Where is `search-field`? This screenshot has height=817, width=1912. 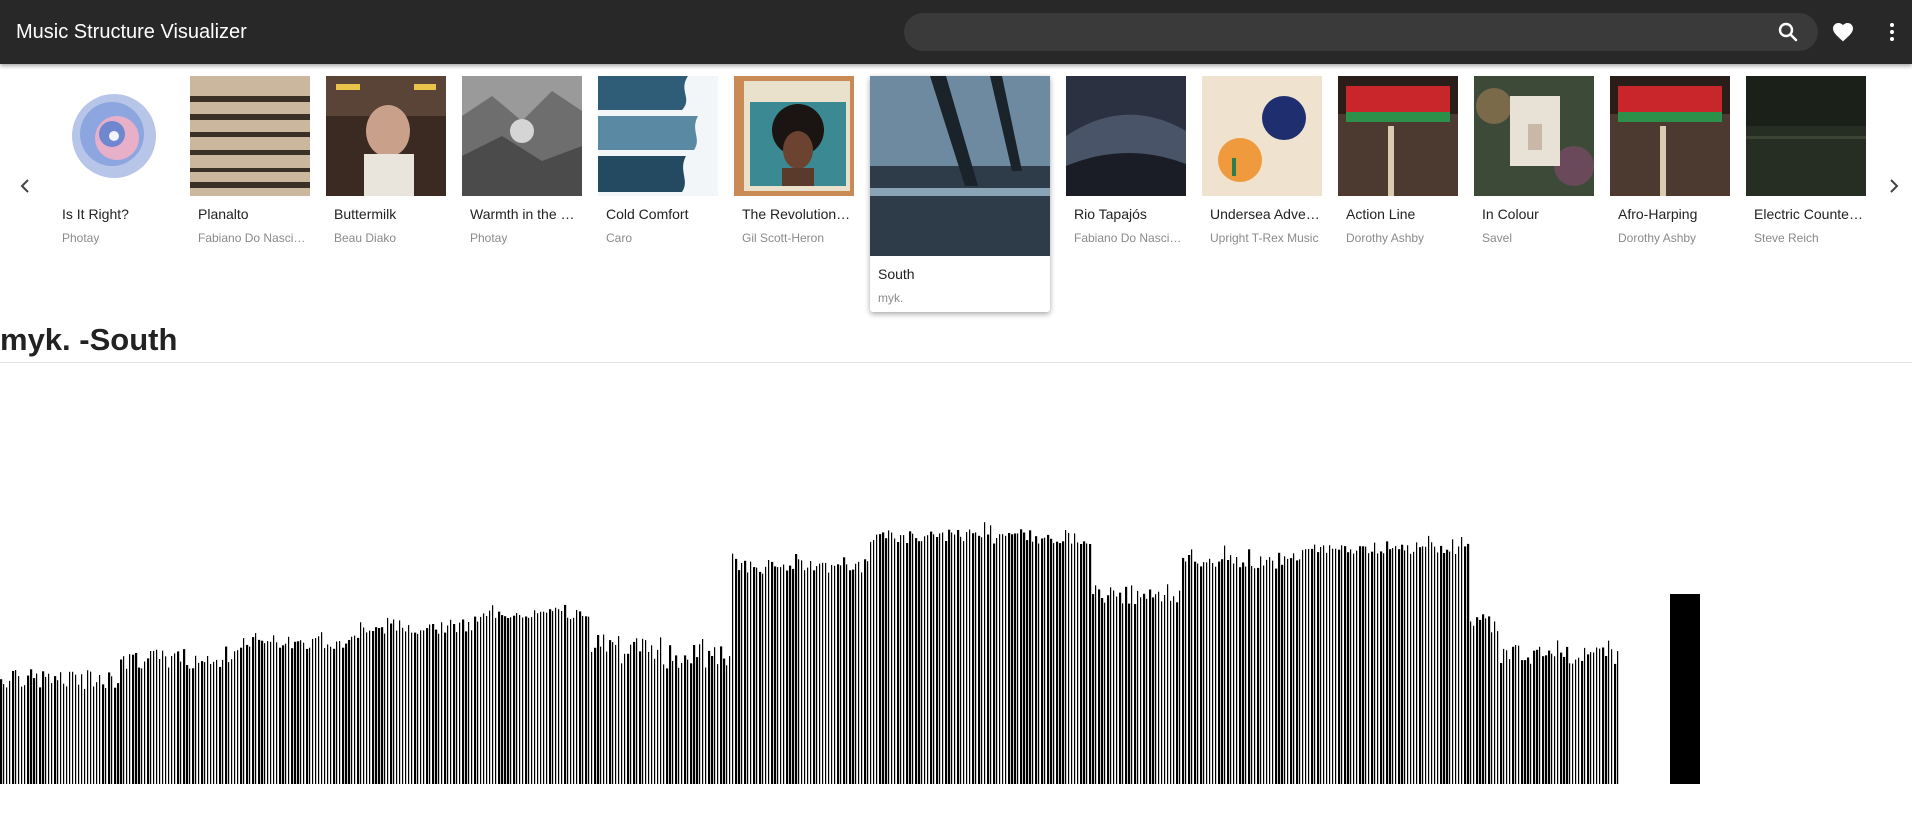 search-field is located at coordinates (1361, 33).